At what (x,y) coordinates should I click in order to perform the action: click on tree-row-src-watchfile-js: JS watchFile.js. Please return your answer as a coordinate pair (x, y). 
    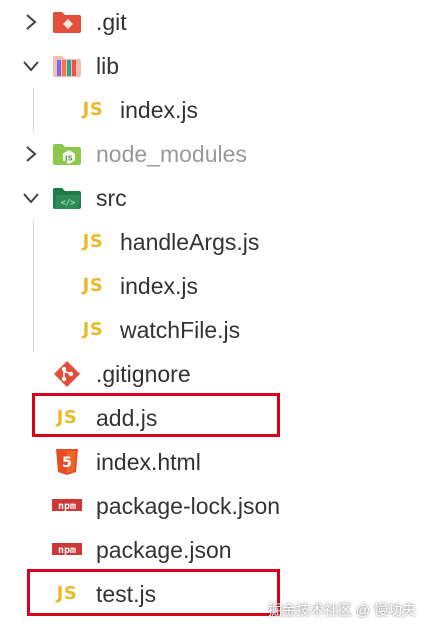
    Looking at the image, I should click on (214, 330).